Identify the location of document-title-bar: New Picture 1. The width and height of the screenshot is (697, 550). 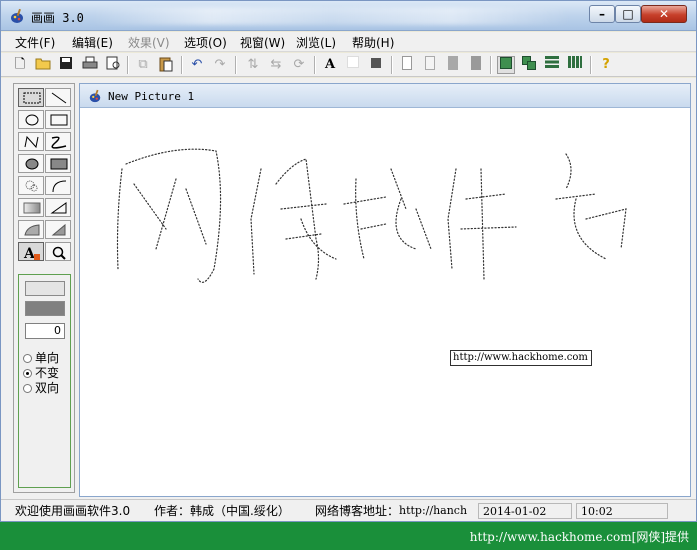
(385, 96).